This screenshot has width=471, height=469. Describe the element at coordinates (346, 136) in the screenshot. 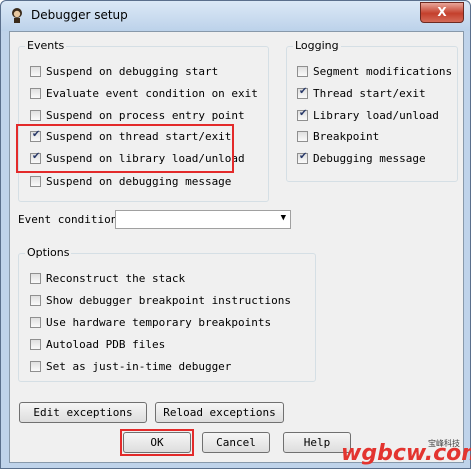

I see `checkbox-label: Breakpoint` at that location.